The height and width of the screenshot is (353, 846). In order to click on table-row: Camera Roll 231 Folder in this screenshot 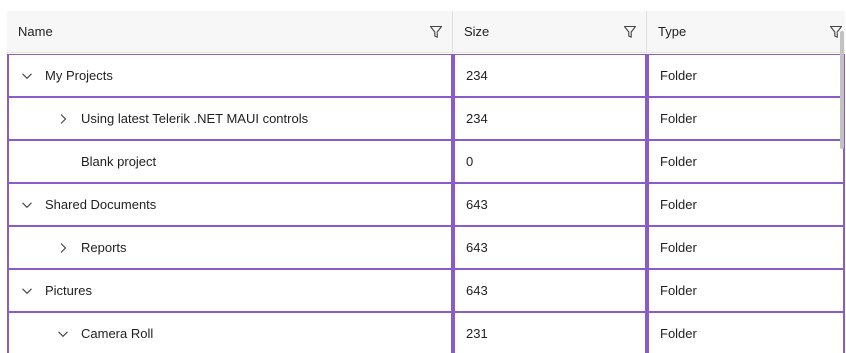, I will do `click(426, 332)`.